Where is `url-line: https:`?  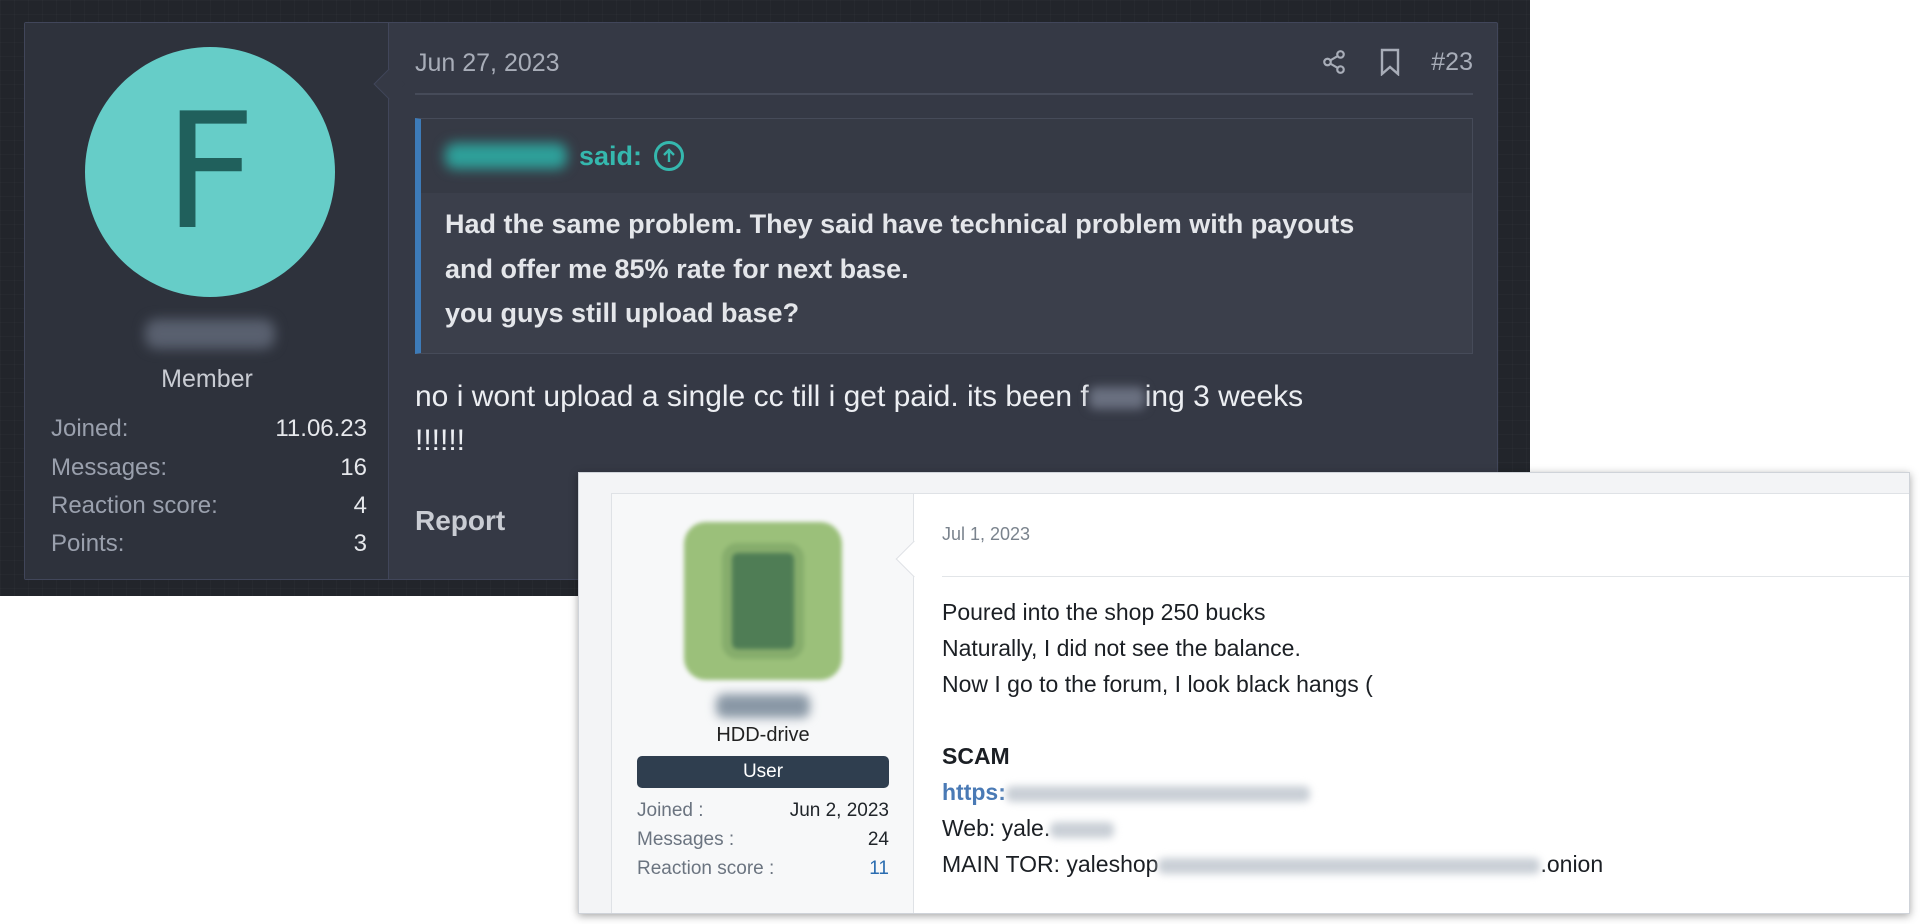 url-line: https: is located at coordinates (1427, 792).